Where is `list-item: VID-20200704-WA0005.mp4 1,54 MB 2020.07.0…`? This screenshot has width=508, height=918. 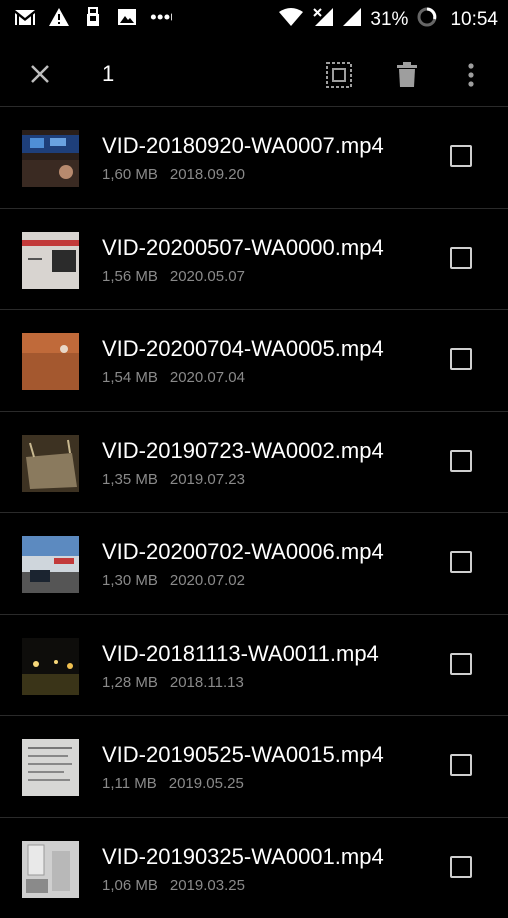
list-item: VID-20200704-WA0005.mp4 1,54 MB 2020.07.0… is located at coordinates (254, 360).